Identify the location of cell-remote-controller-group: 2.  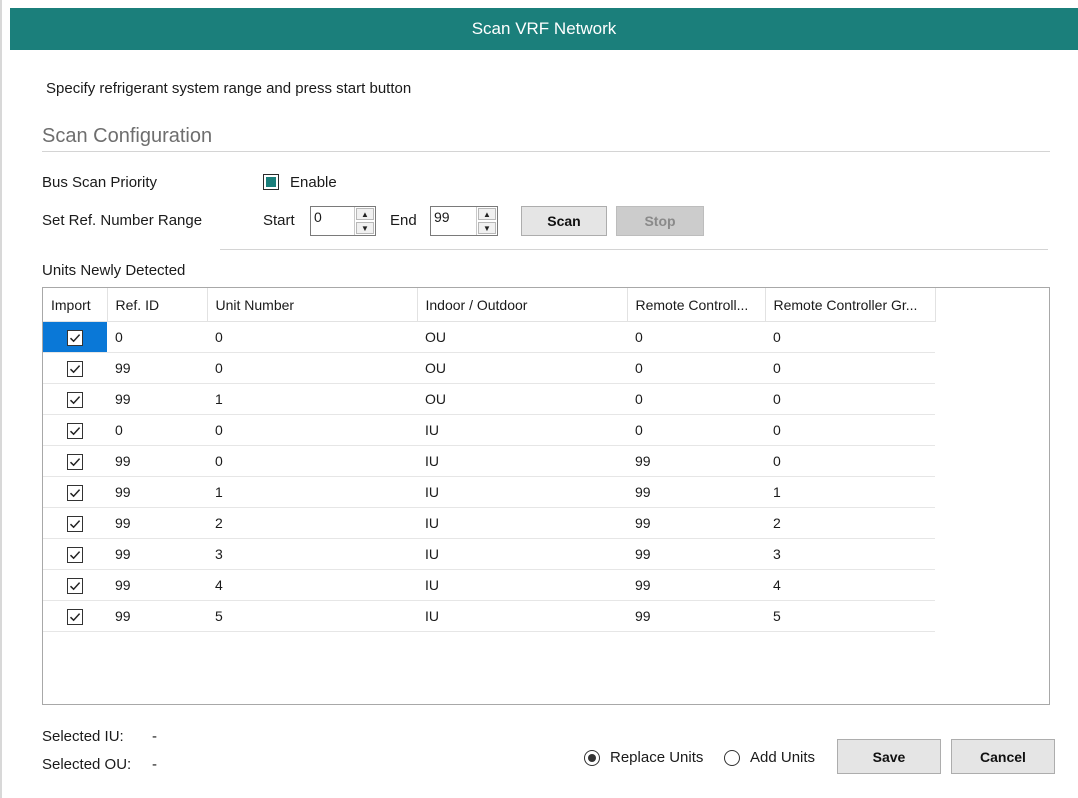
(850, 523).